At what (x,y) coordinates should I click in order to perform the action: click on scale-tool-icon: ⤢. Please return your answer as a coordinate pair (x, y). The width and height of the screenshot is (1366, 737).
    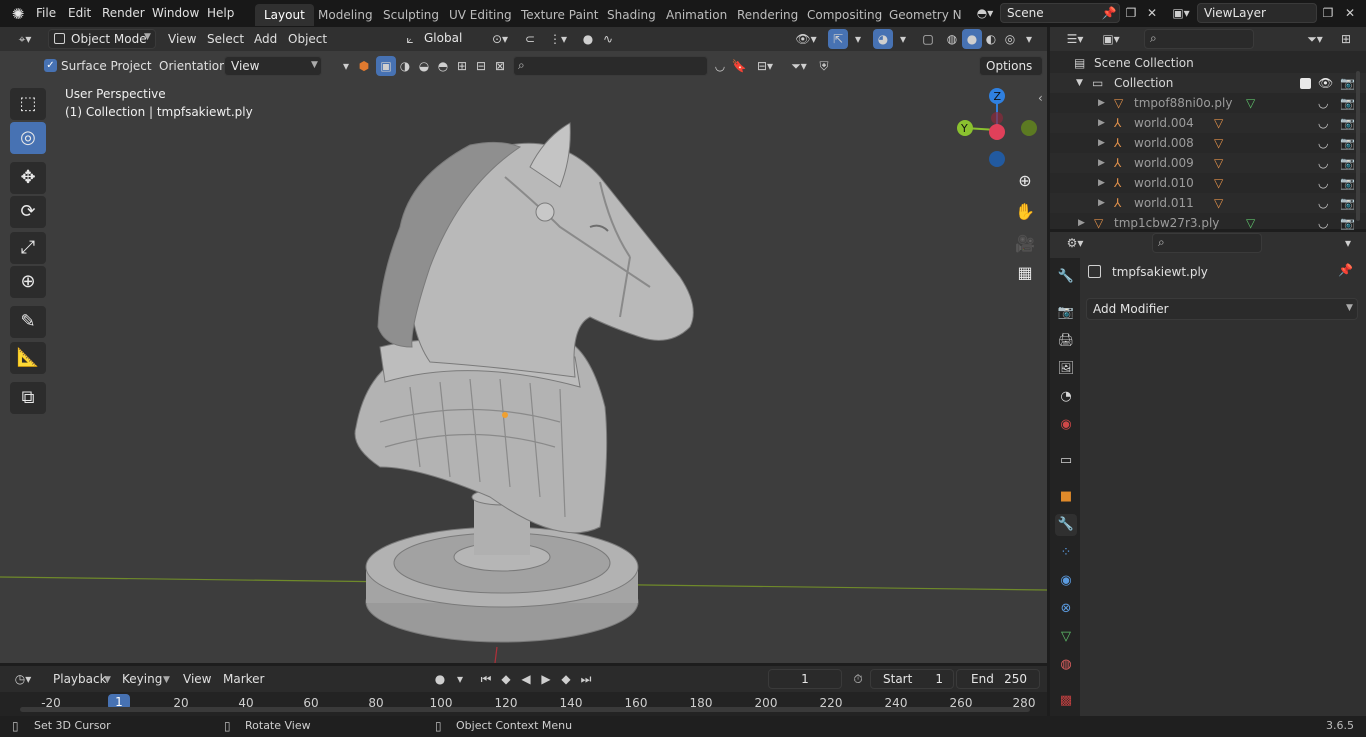
    Looking at the image, I should click on (28, 248).